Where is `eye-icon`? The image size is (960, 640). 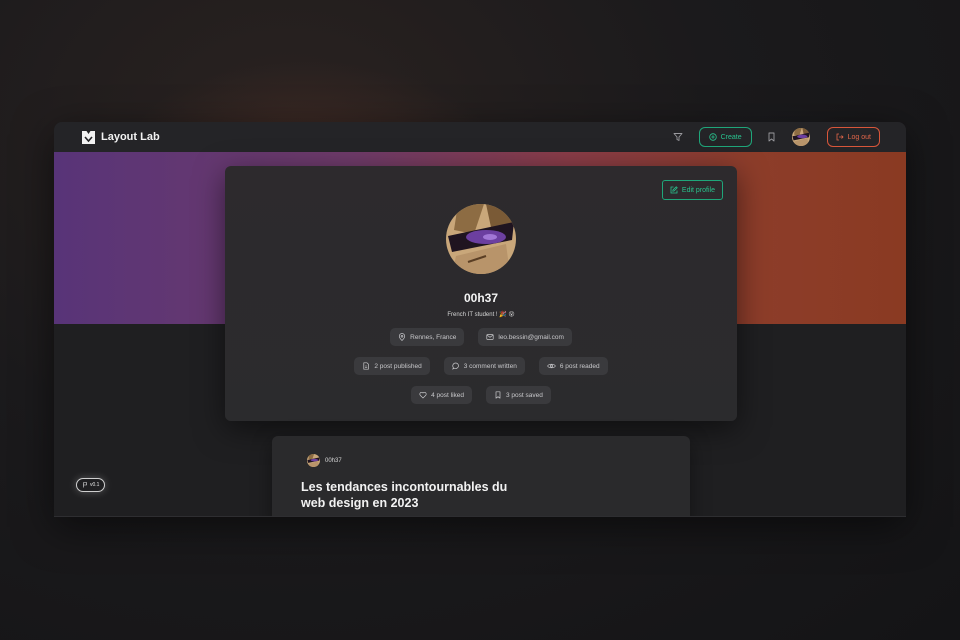 eye-icon is located at coordinates (551, 366).